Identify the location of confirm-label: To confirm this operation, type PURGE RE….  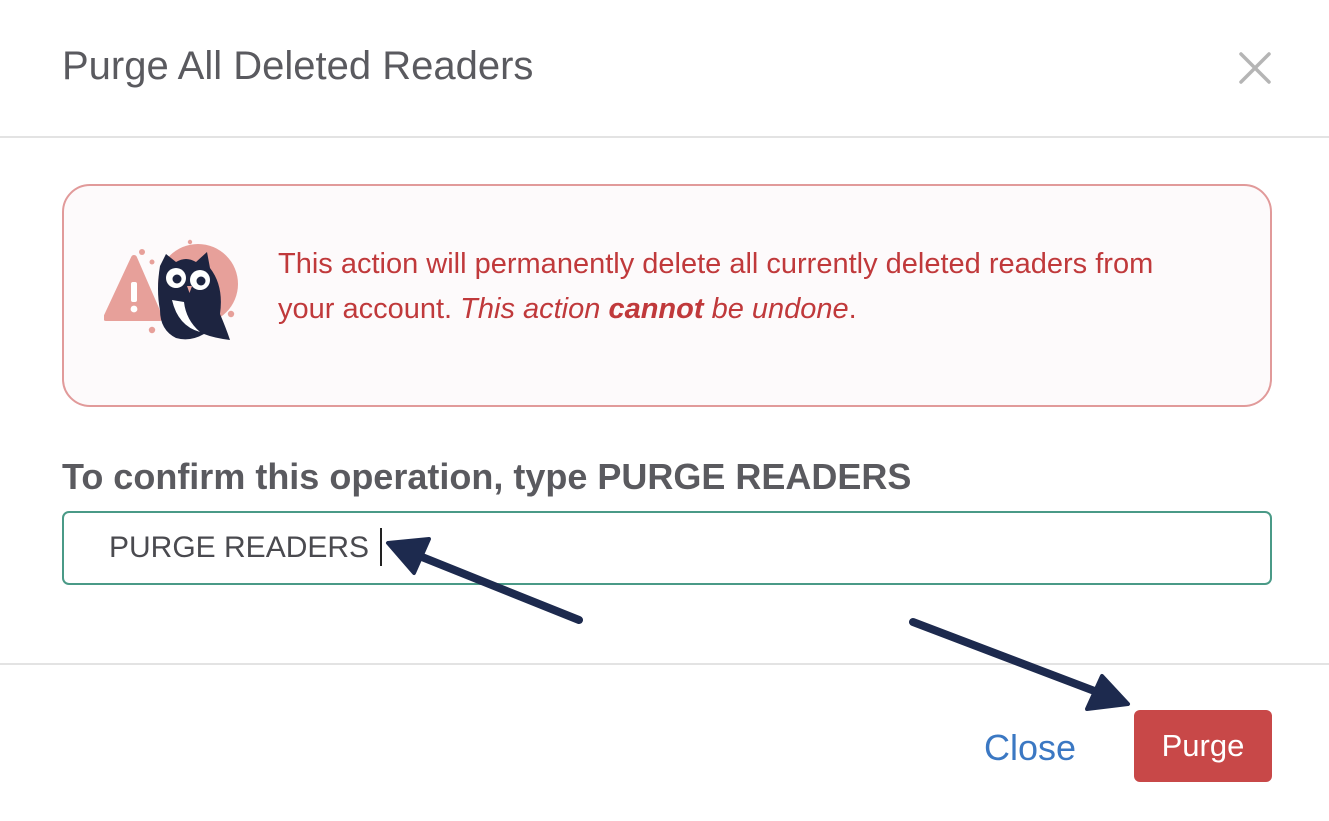
(487, 476).